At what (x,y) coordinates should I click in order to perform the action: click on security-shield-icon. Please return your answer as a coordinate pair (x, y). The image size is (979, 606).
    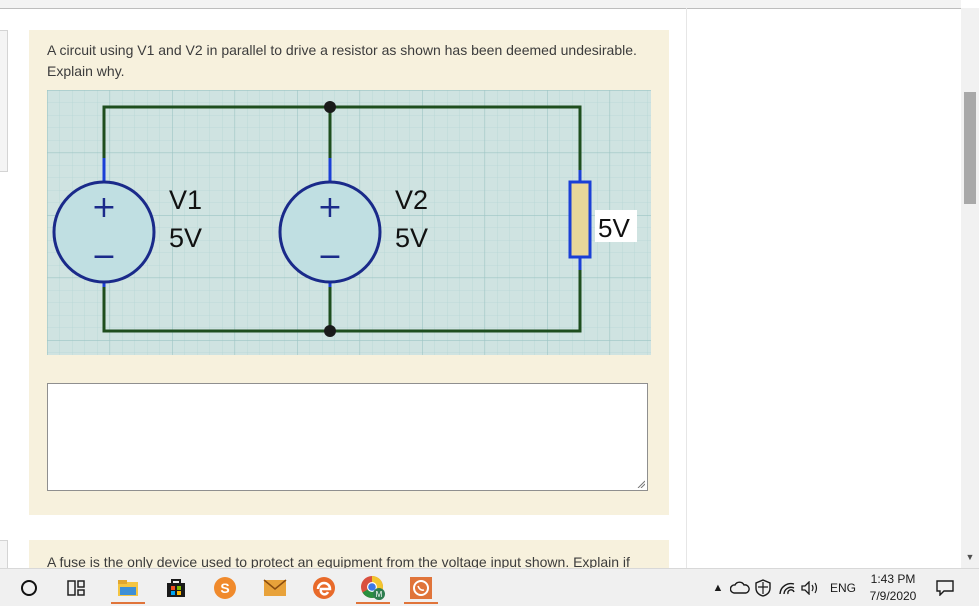
    Looking at the image, I should click on (763, 587).